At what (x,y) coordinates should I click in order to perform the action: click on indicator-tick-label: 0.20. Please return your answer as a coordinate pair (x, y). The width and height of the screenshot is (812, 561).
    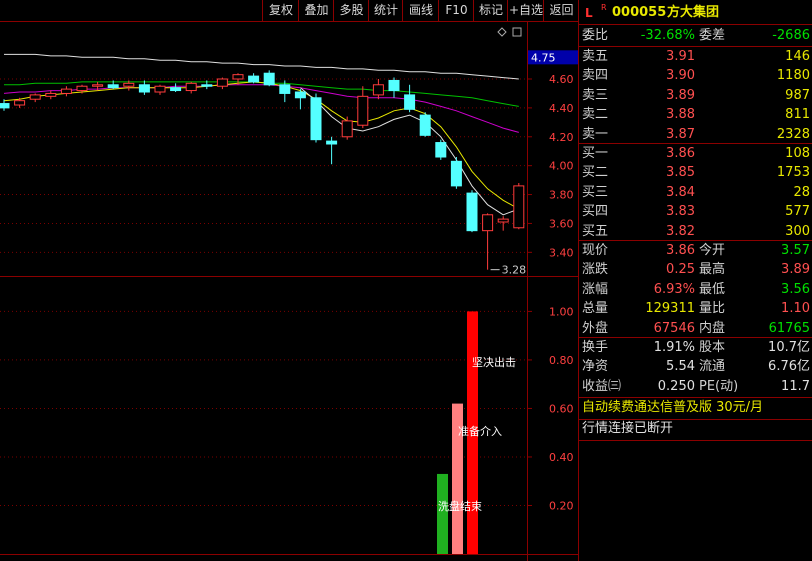
    Looking at the image, I should click on (561, 505).